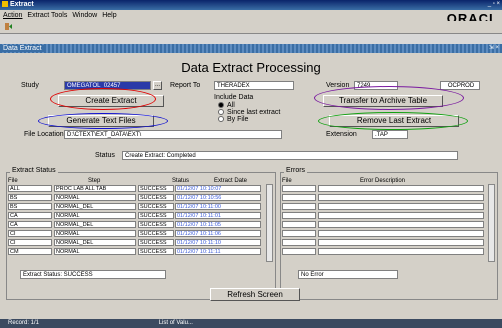 The image size is (502, 328). Describe the element at coordinates (94, 181) in the screenshot. I see `col-step-header: Step` at that location.